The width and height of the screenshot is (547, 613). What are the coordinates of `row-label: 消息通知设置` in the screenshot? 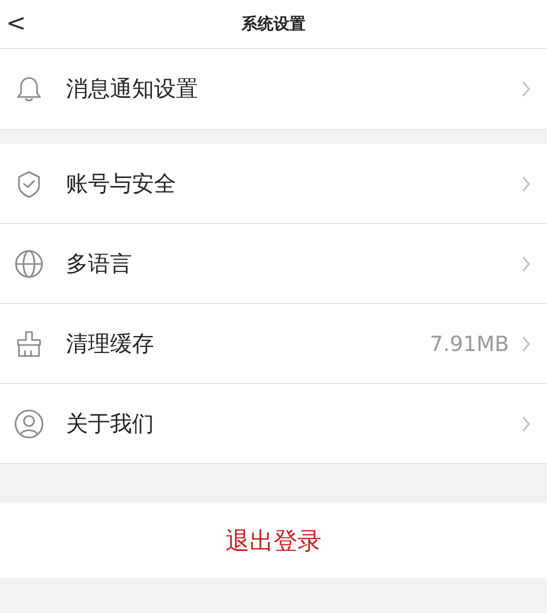 It's located at (132, 90).